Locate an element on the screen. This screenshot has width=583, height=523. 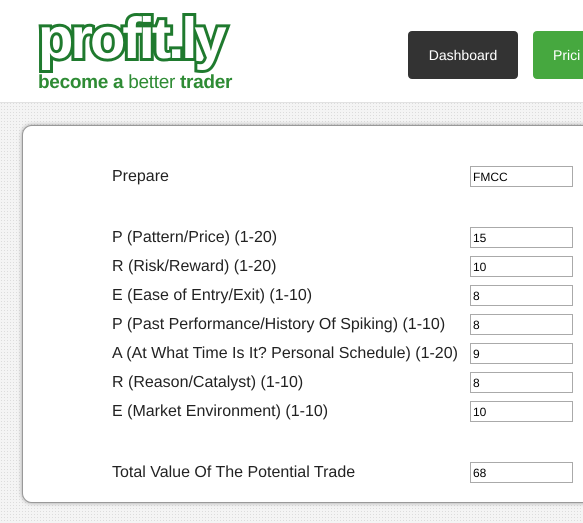
field-label: R (Reason/Catalyst) (1-10) is located at coordinates (208, 383).